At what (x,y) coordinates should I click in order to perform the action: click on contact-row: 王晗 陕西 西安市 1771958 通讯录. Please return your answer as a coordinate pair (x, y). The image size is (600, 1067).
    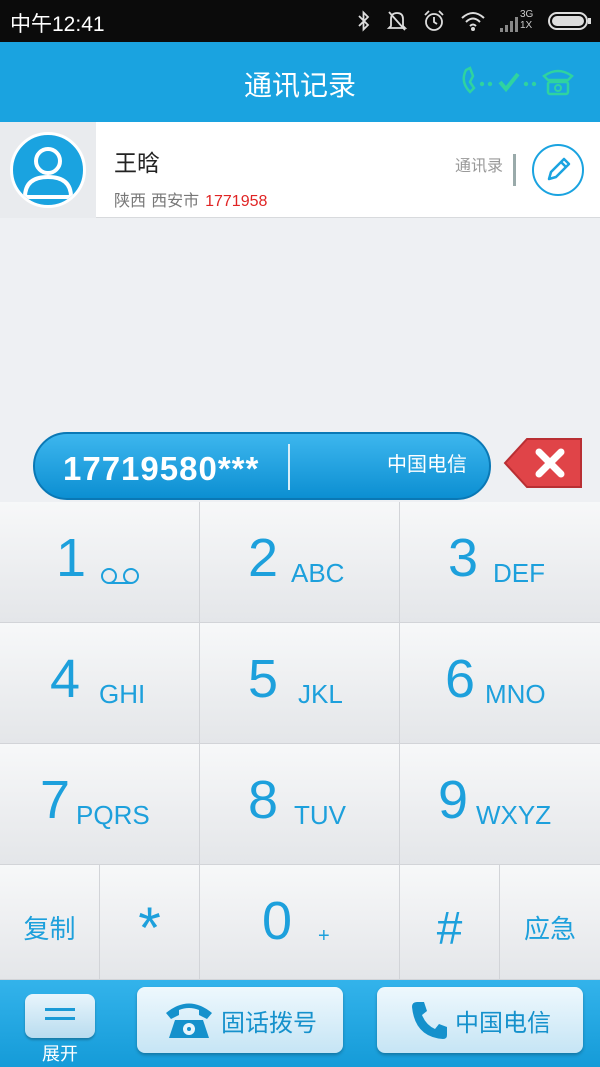
    Looking at the image, I should click on (300, 170).